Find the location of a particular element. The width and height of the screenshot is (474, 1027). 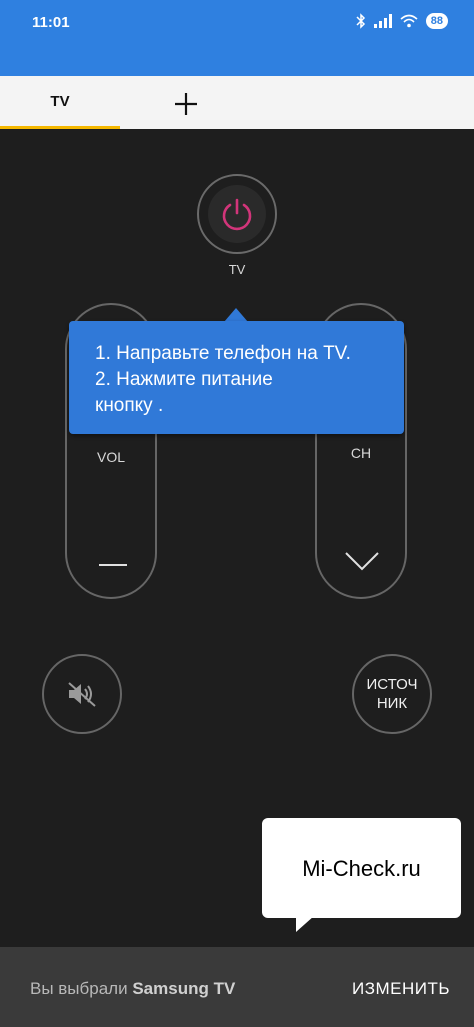

tab-tv: TV is located at coordinates (60, 102).